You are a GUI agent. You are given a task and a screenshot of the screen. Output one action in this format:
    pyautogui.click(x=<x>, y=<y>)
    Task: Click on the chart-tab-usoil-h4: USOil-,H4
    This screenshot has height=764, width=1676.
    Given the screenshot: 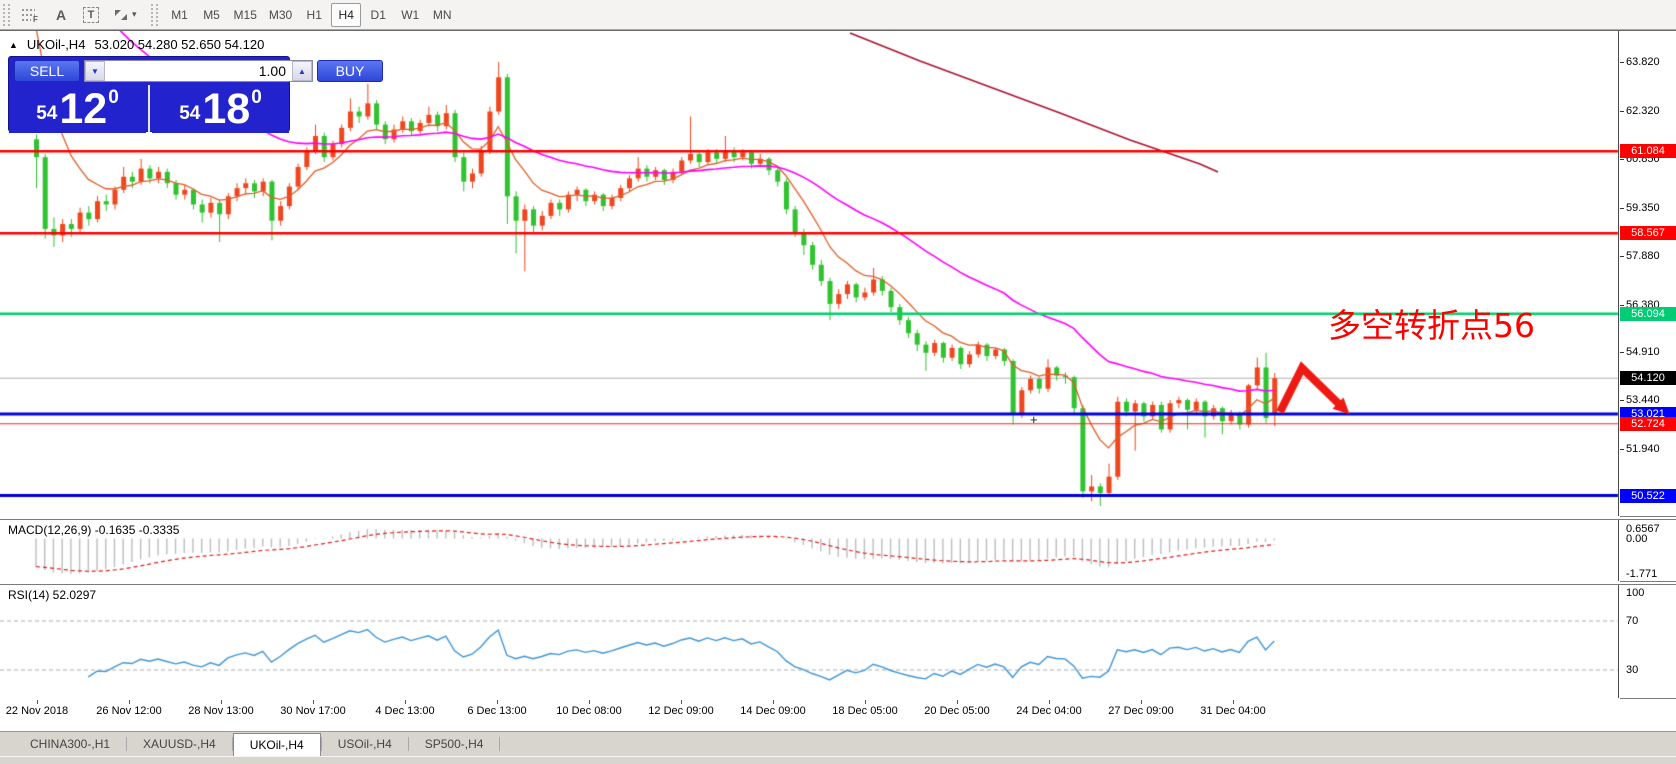 What is the action you would take?
    pyautogui.click(x=365, y=744)
    